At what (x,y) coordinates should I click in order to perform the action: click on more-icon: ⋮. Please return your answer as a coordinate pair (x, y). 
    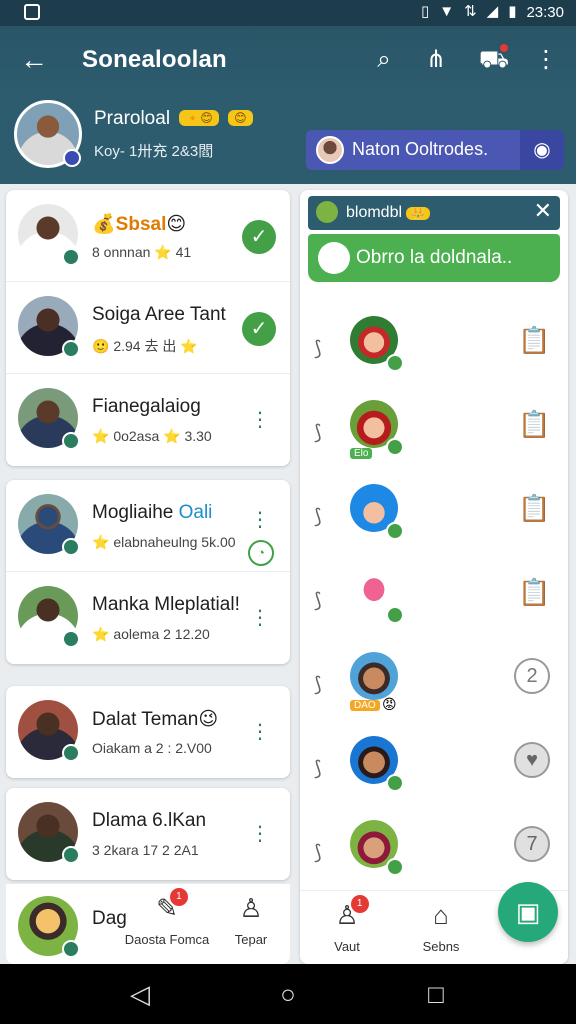
    Looking at the image, I should click on (546, 60).